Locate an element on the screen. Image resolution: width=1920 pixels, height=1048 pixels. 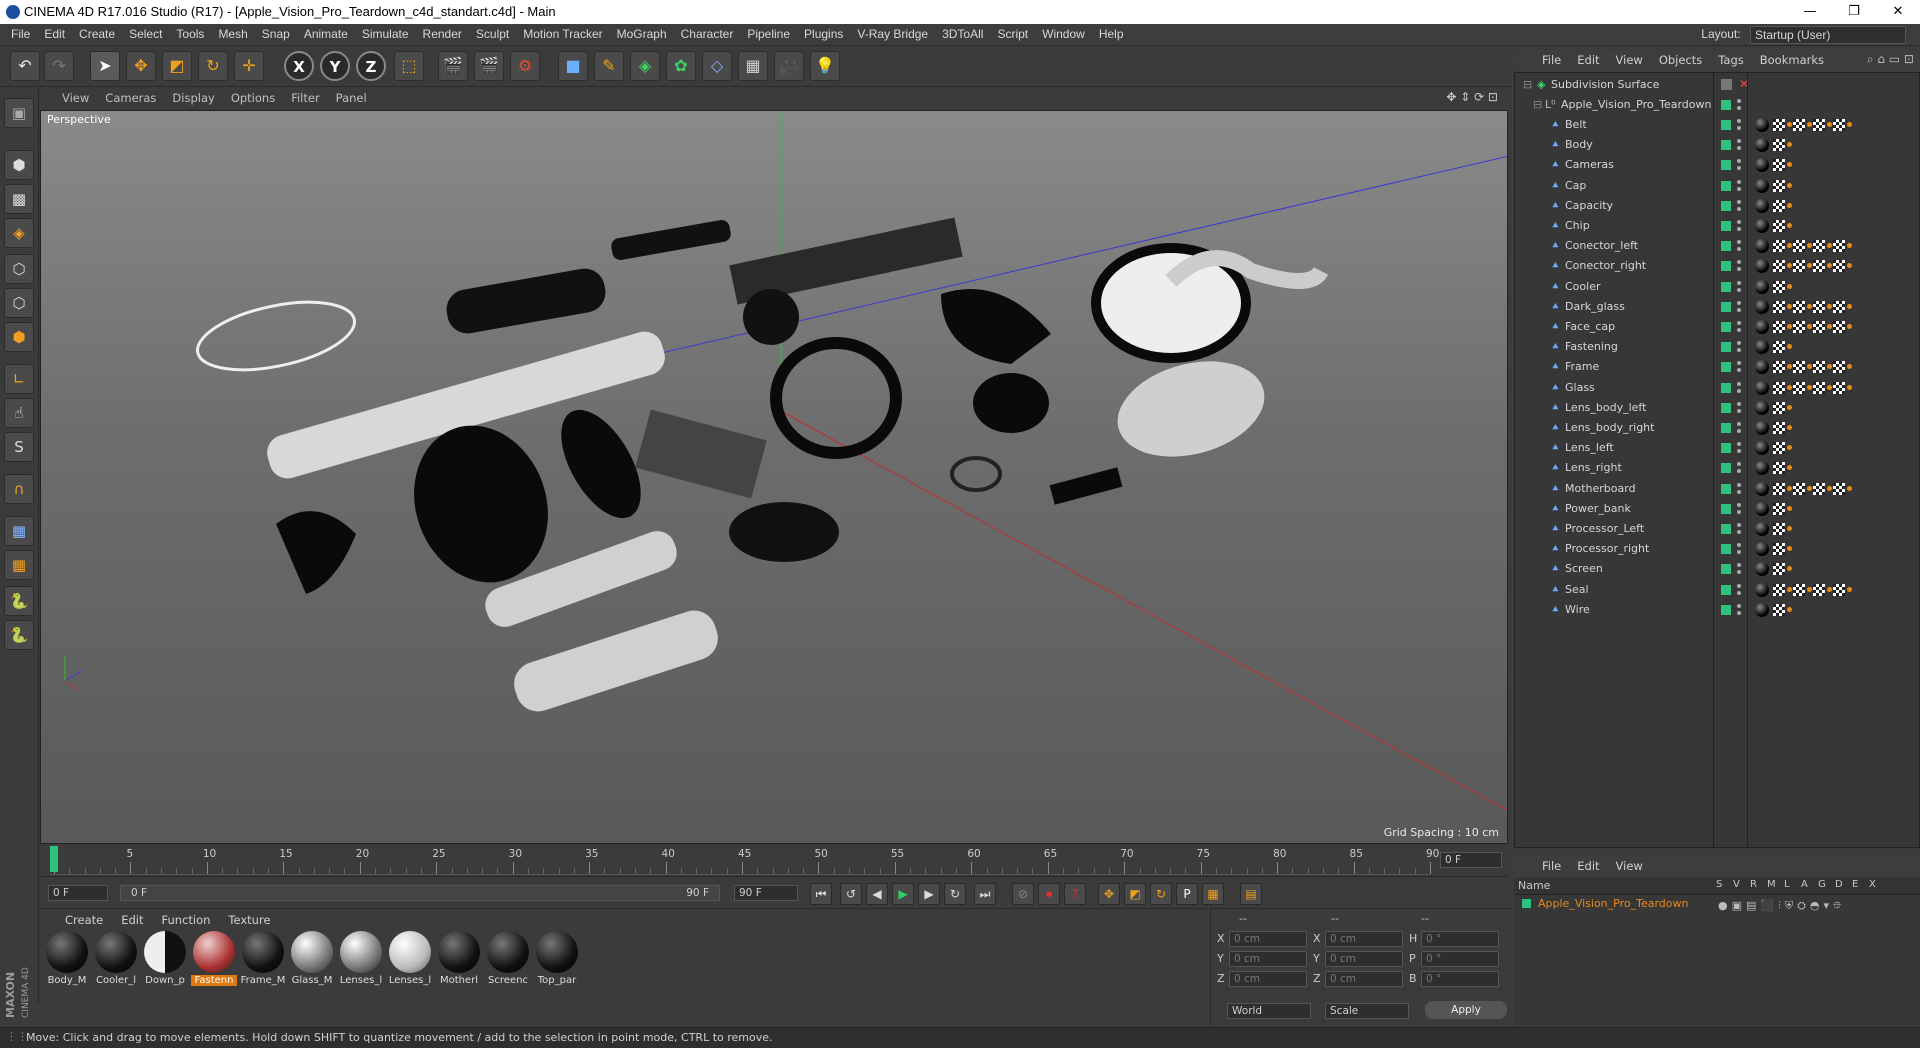
apply-button: Apply is located at coordinates (1466, 1010).